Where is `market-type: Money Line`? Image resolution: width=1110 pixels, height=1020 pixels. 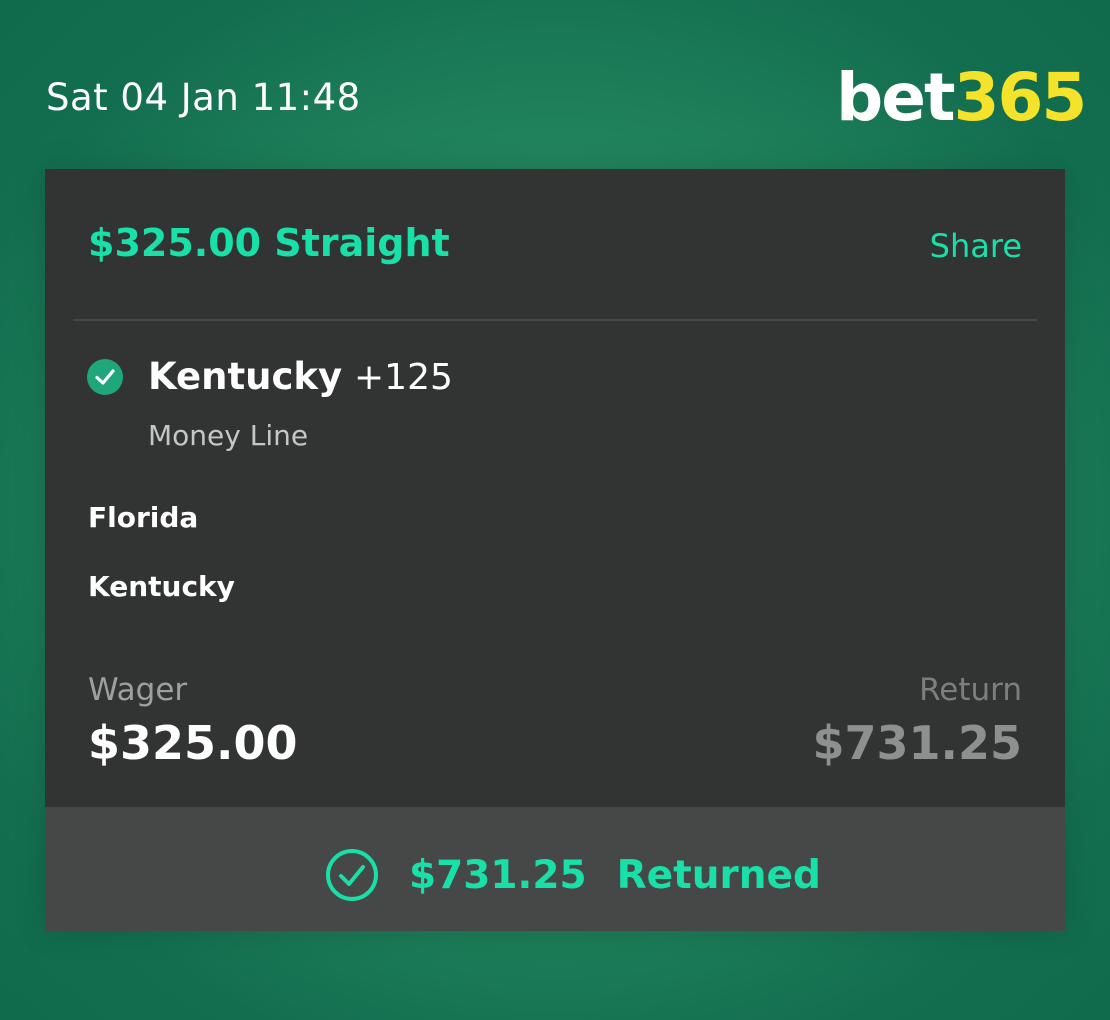 market-type: Money Line is located at coordinates (228, 435).